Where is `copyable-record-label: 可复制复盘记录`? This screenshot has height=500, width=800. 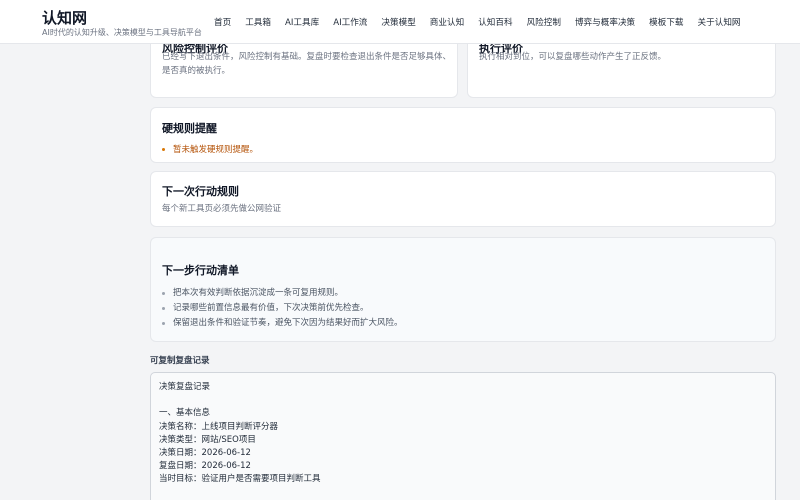
copyable-record-label: 可复制复盘记录 is located at coordinates (180, 361).